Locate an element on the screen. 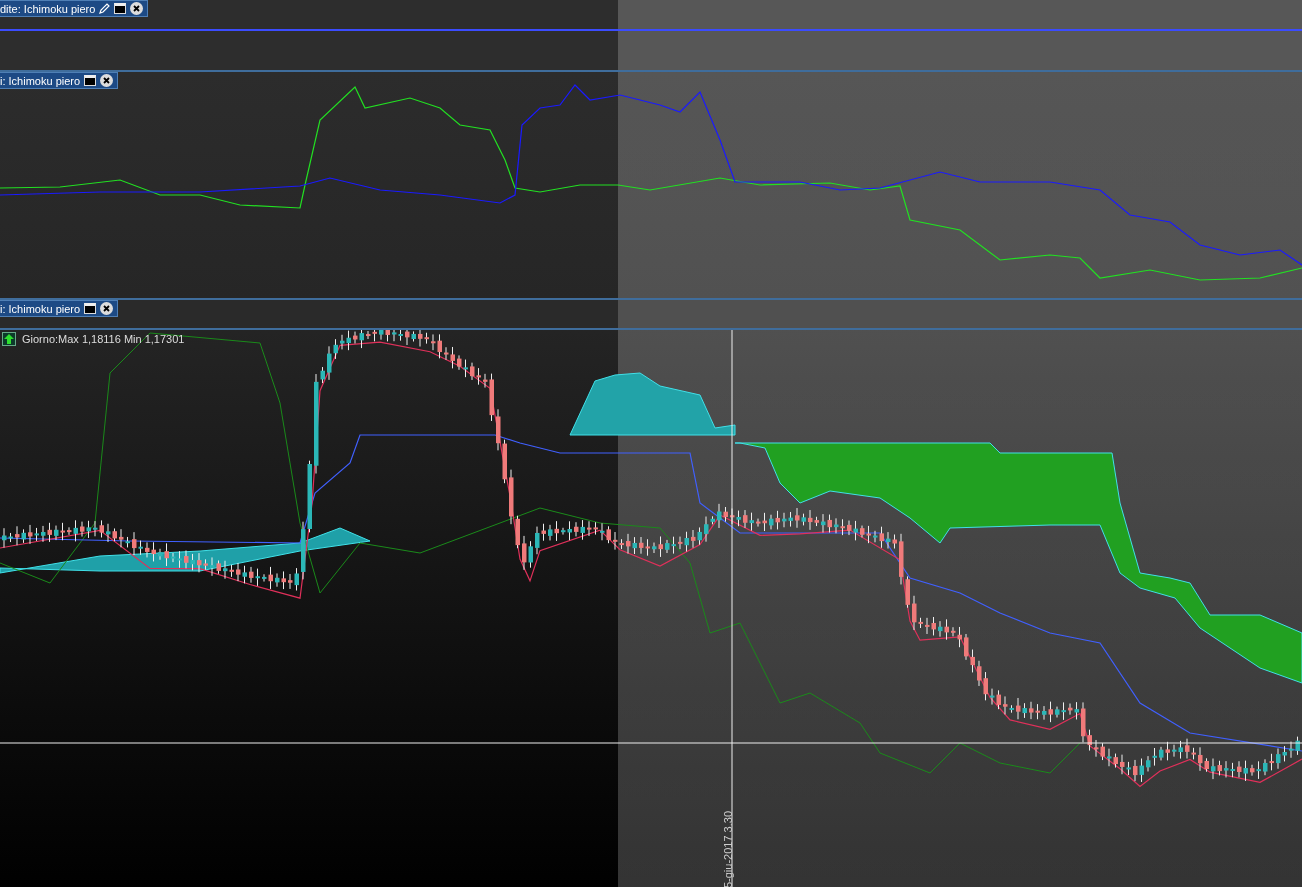 Image resolution: width=1302 pixels, height=887 pixels. indicator-title: dite: Ichimoku piero is located at coordinates (48, 8).